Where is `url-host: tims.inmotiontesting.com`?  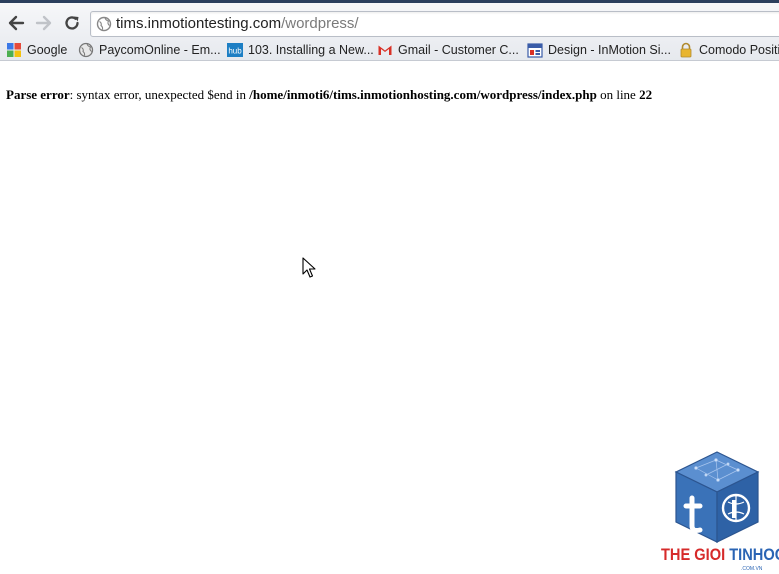 url-host: tims.inmotiontesting.com is located at coordinates (199, 23).